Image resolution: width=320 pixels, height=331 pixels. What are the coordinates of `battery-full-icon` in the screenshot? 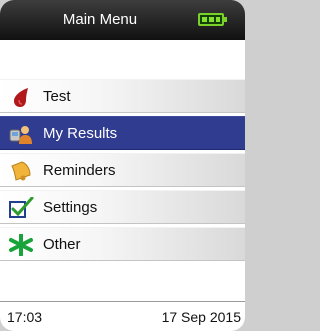 It's located at (211, 19).